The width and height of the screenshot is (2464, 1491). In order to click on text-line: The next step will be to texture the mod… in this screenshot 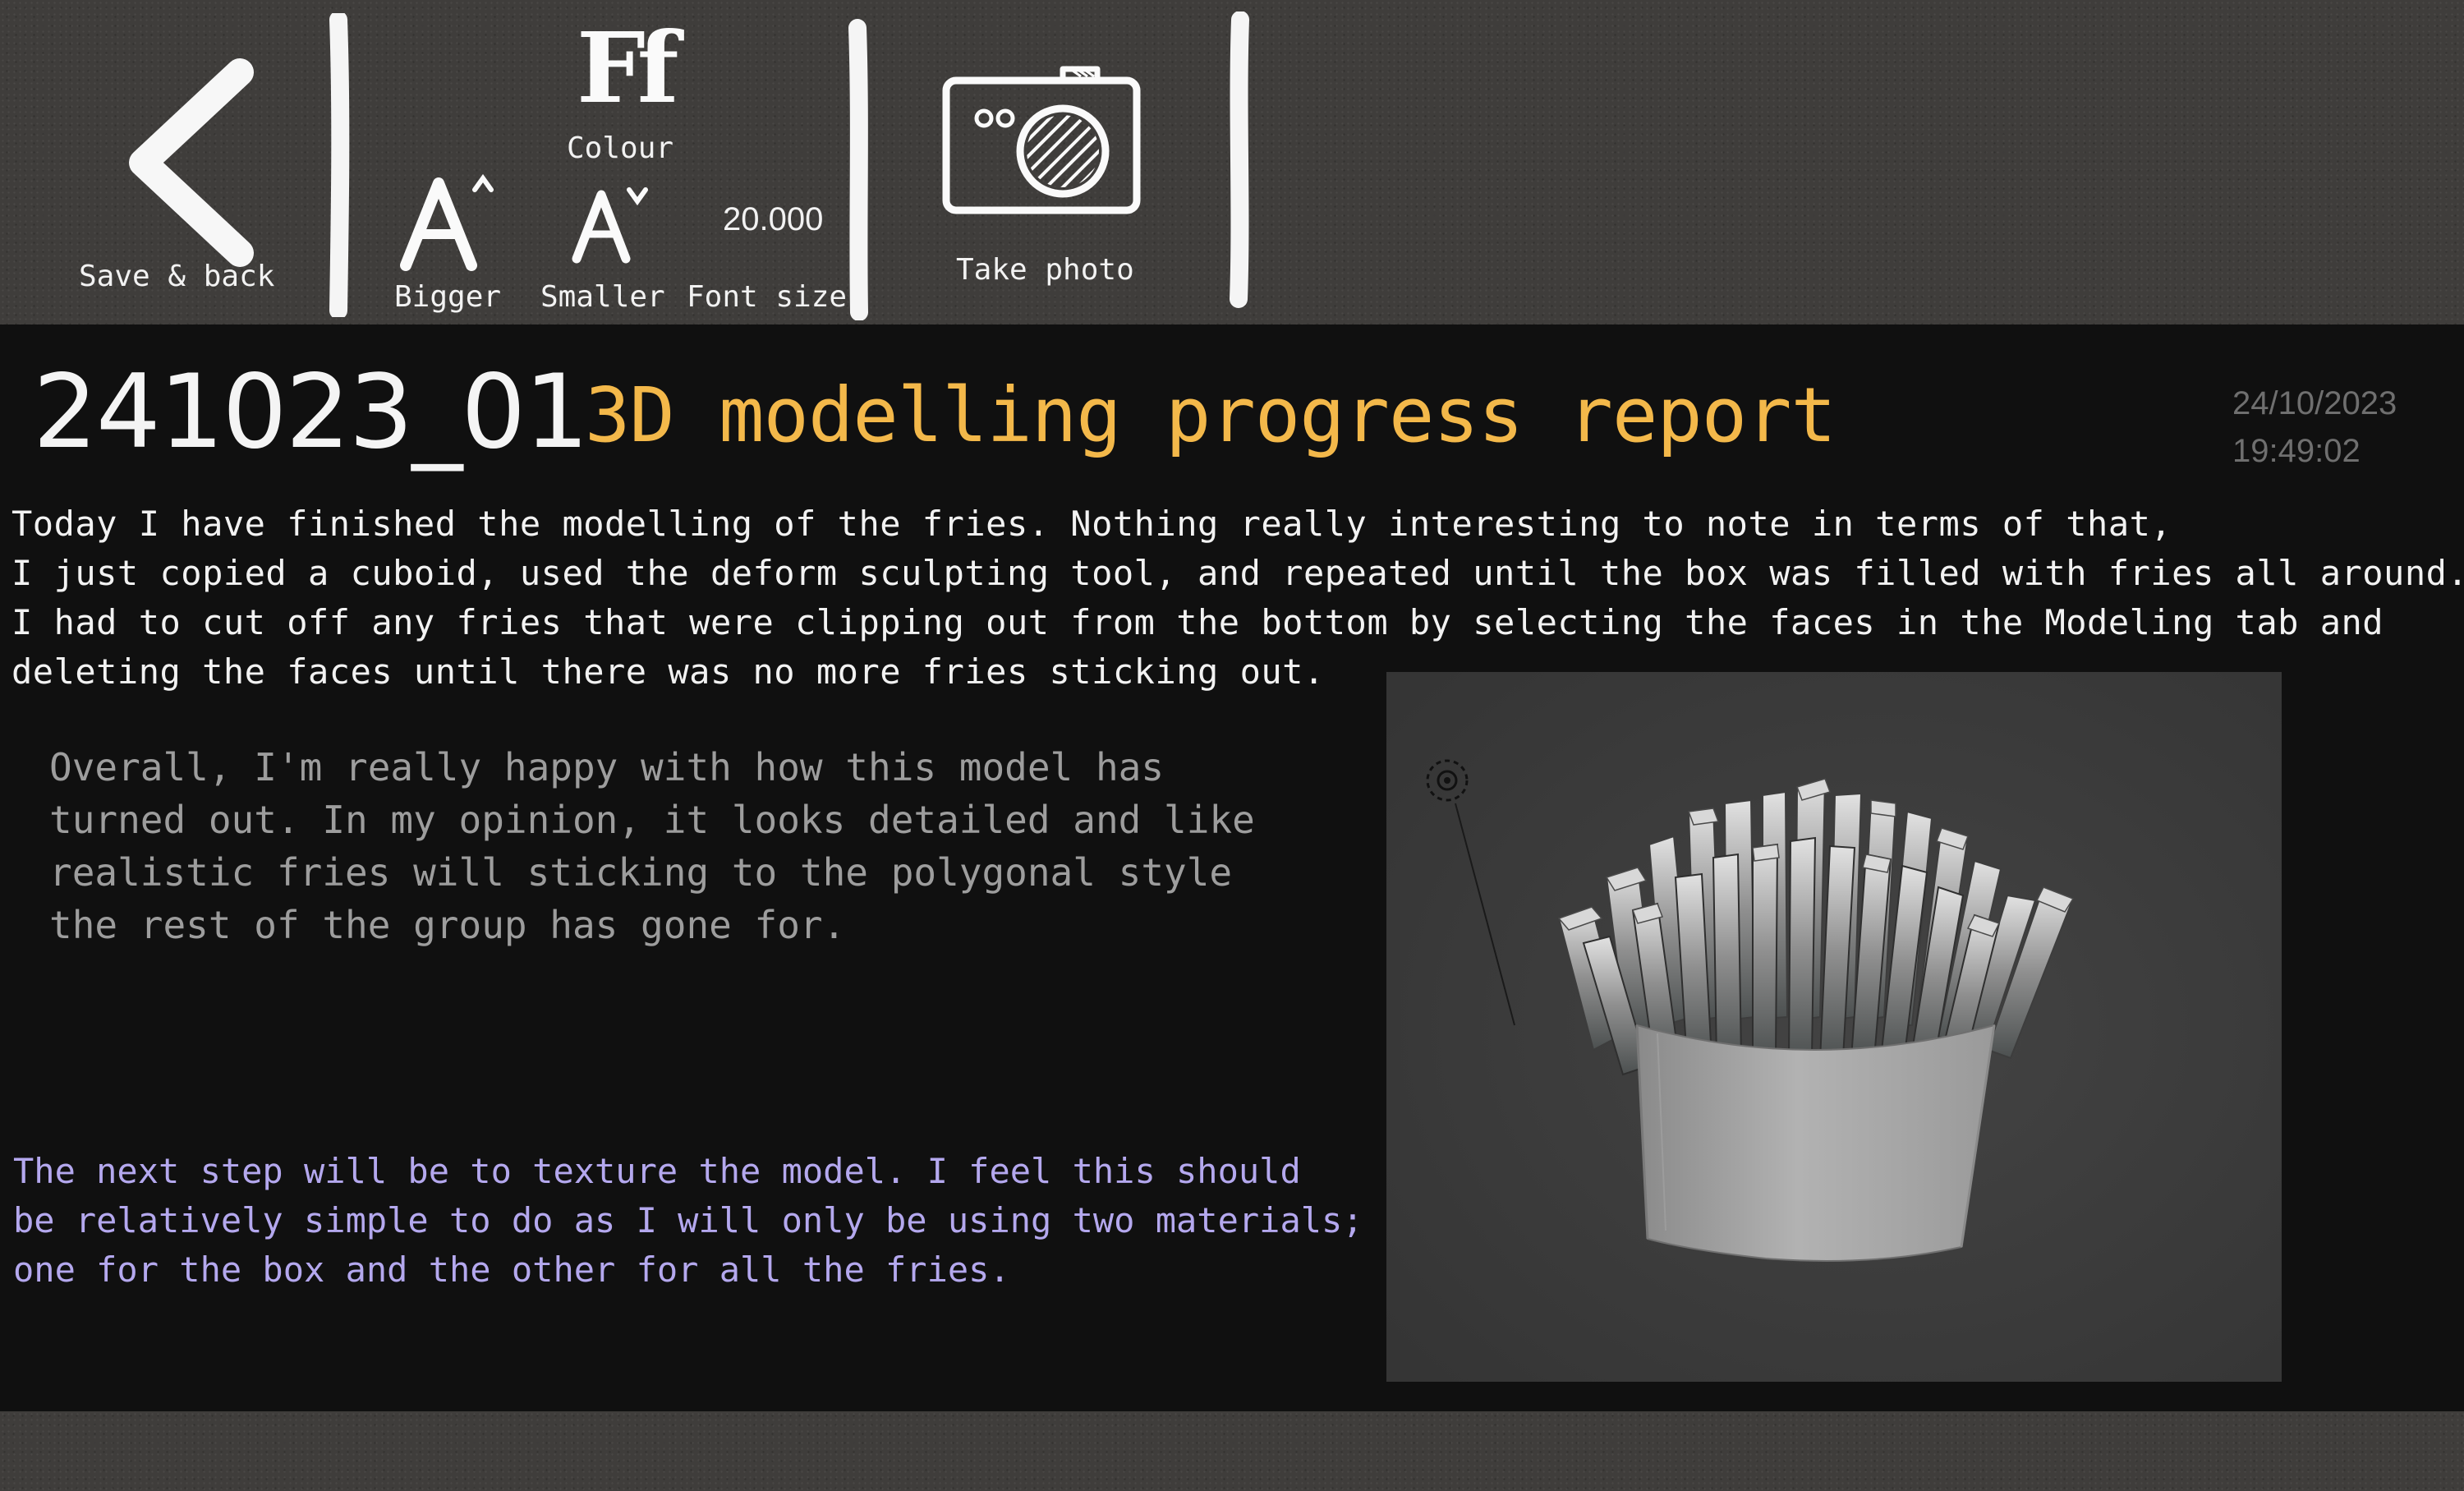, I will do `click(657, 1171)`.